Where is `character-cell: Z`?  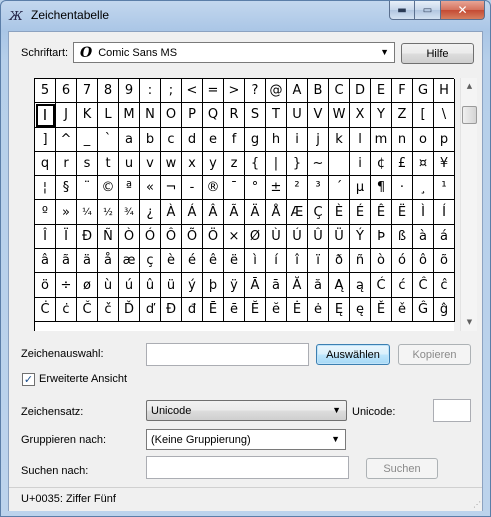
character-cell: Z is located at coordinates (402, 115).